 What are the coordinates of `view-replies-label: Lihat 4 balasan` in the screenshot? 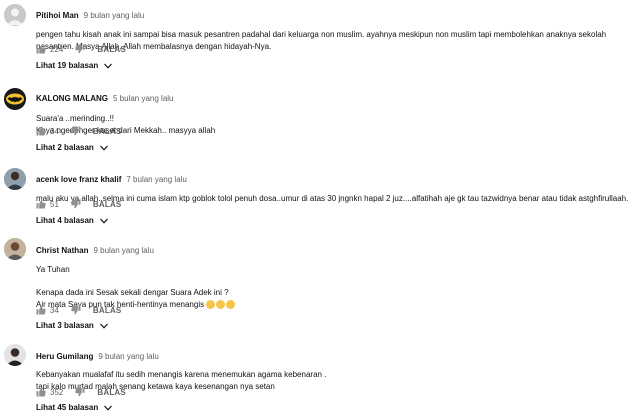 It's located at (65, 220).